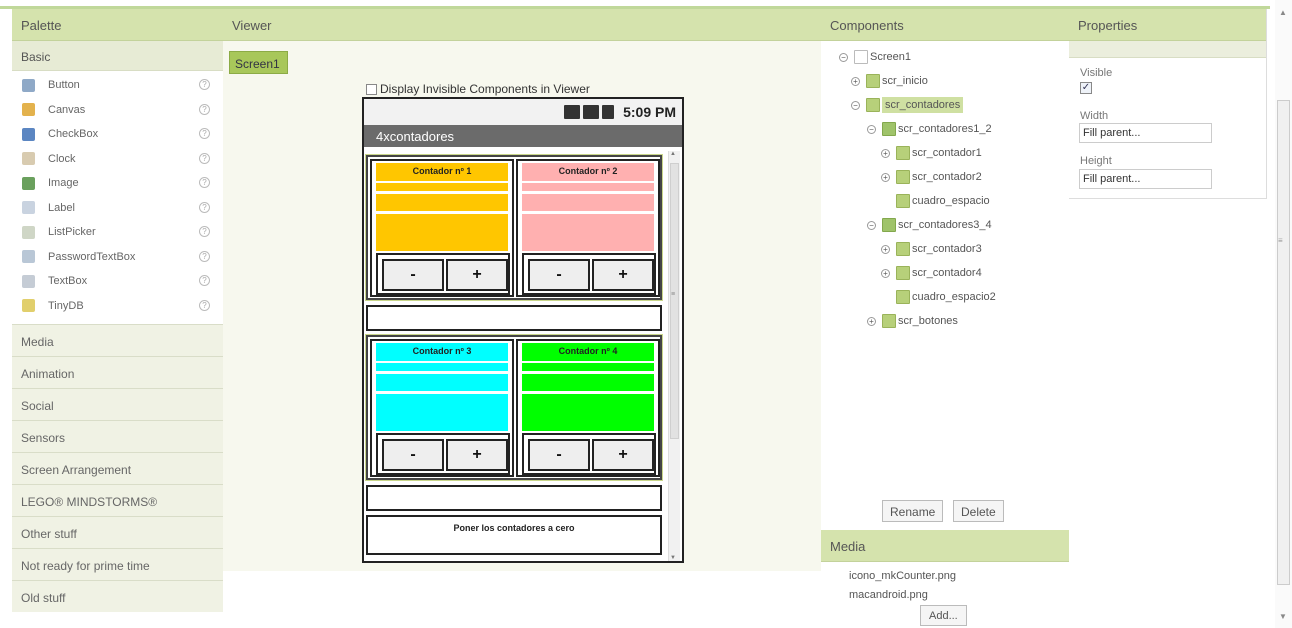  I want to click on palette-item-tinydb: TinyDB?, so click(117, 306).